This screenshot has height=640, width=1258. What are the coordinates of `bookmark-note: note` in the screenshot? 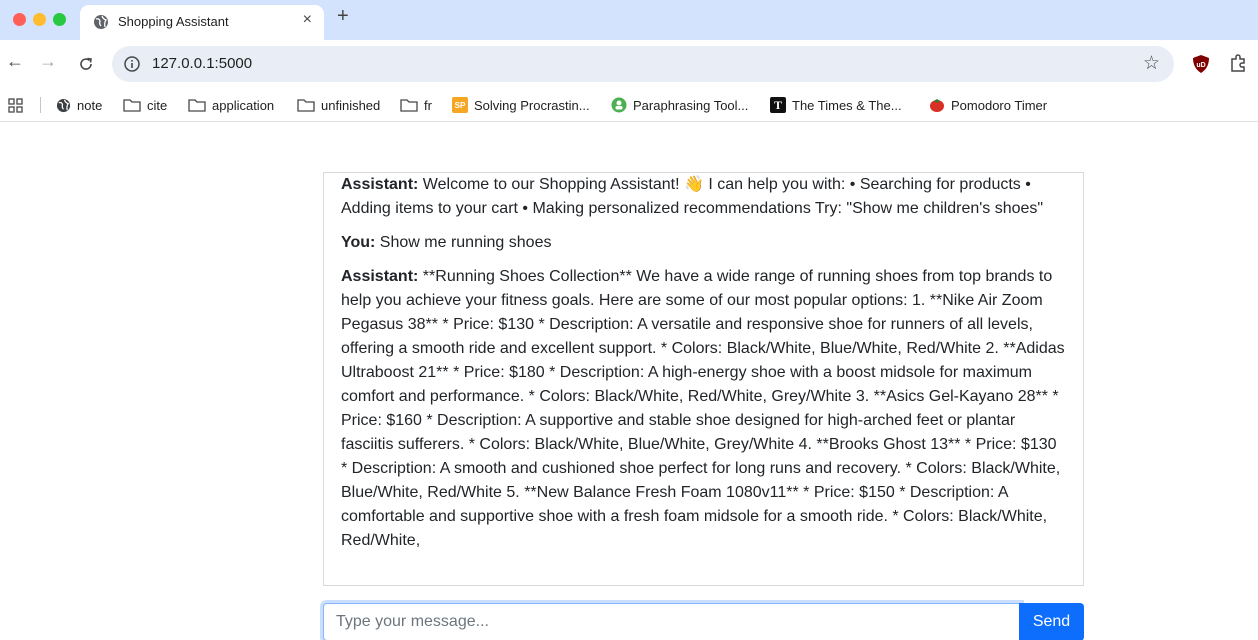 It's located at (79, 105).